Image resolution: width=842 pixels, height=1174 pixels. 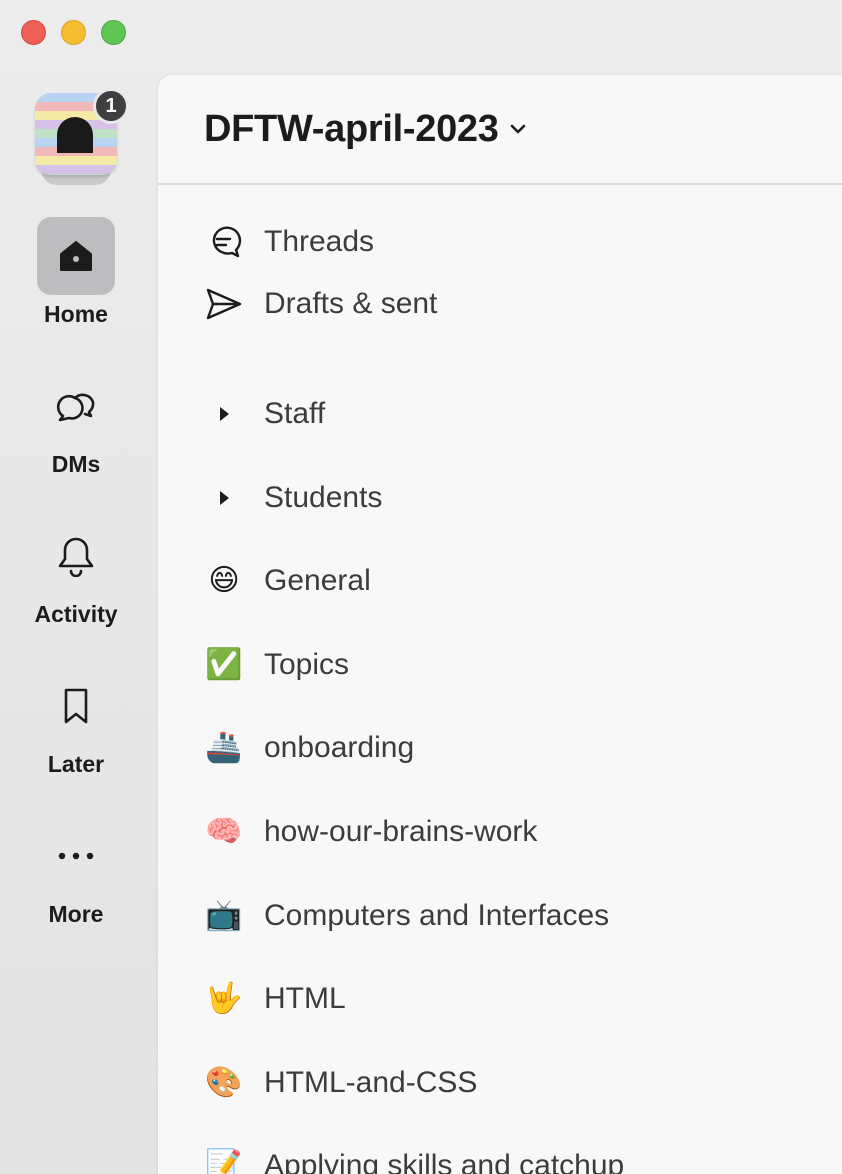 I want to click on brain-icon: 🧠, so click(x=224, y=831).